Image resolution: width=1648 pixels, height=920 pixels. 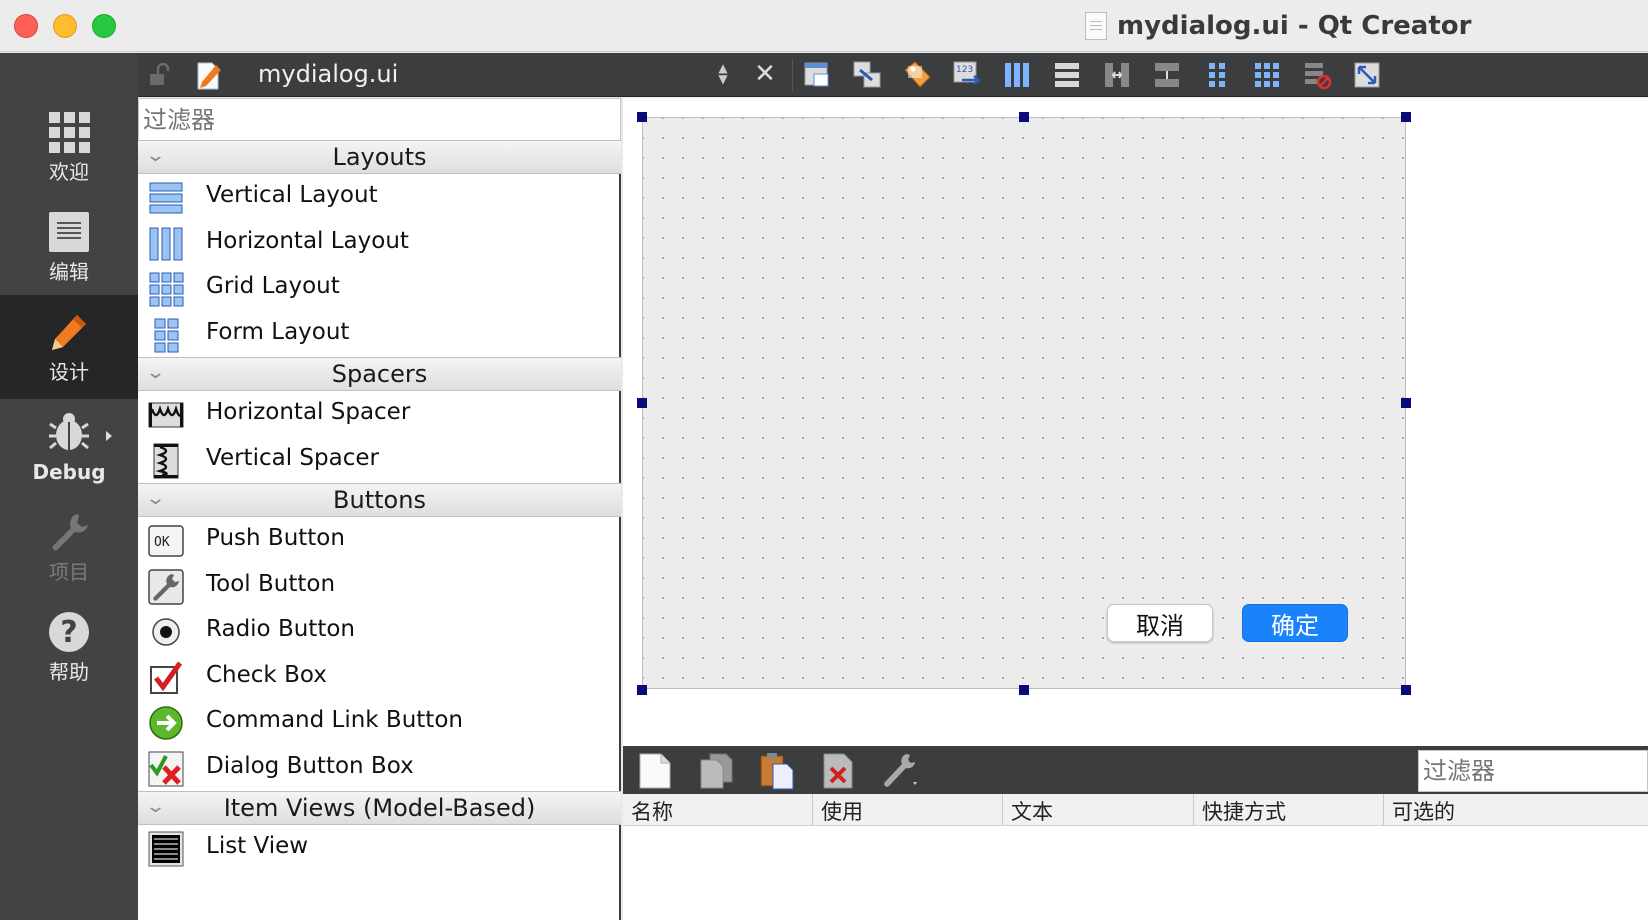 What do you see at coordinates (1024, 117) in the screenshot?
I see `resize-handle-top` at bounding box center [1024, 117].